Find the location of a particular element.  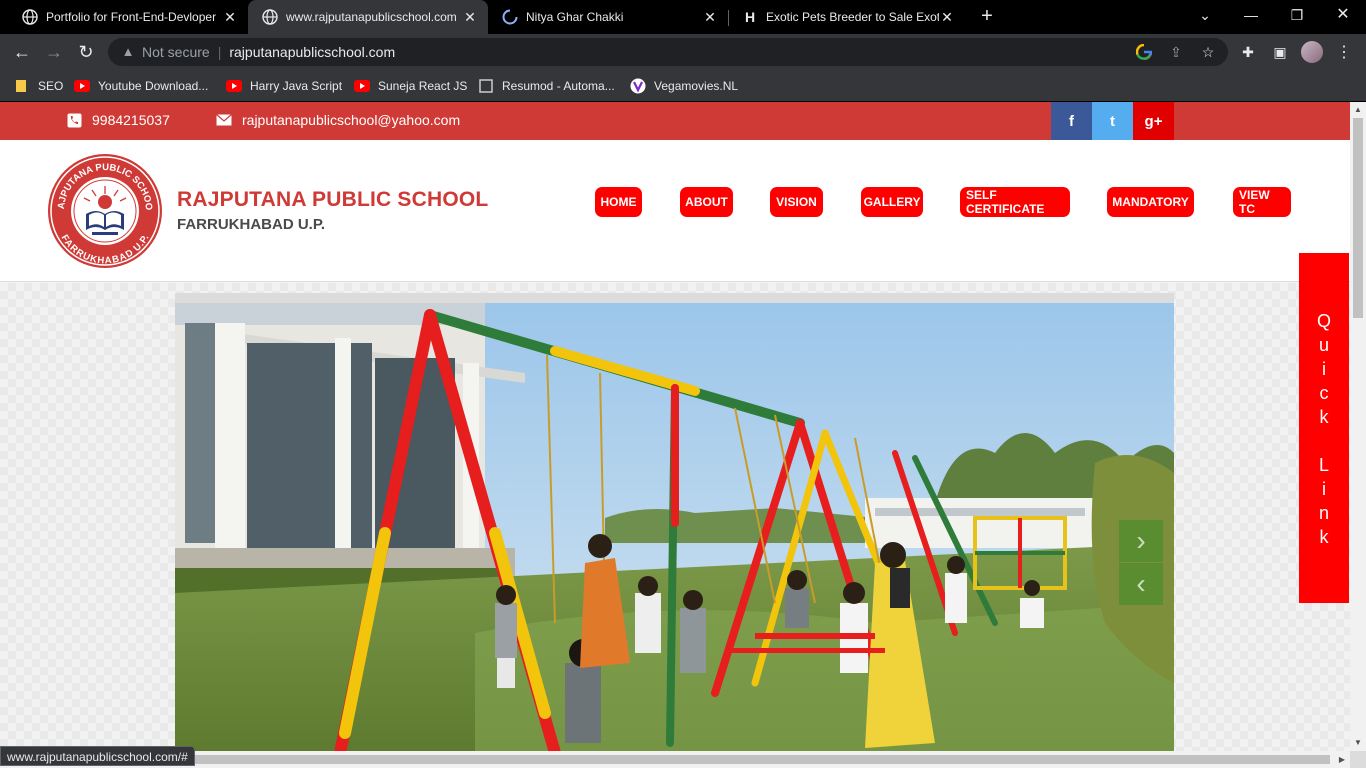

tab-rajputana: www.rajputanapublicschool.com ✕ is located at coordinates (368, 17).